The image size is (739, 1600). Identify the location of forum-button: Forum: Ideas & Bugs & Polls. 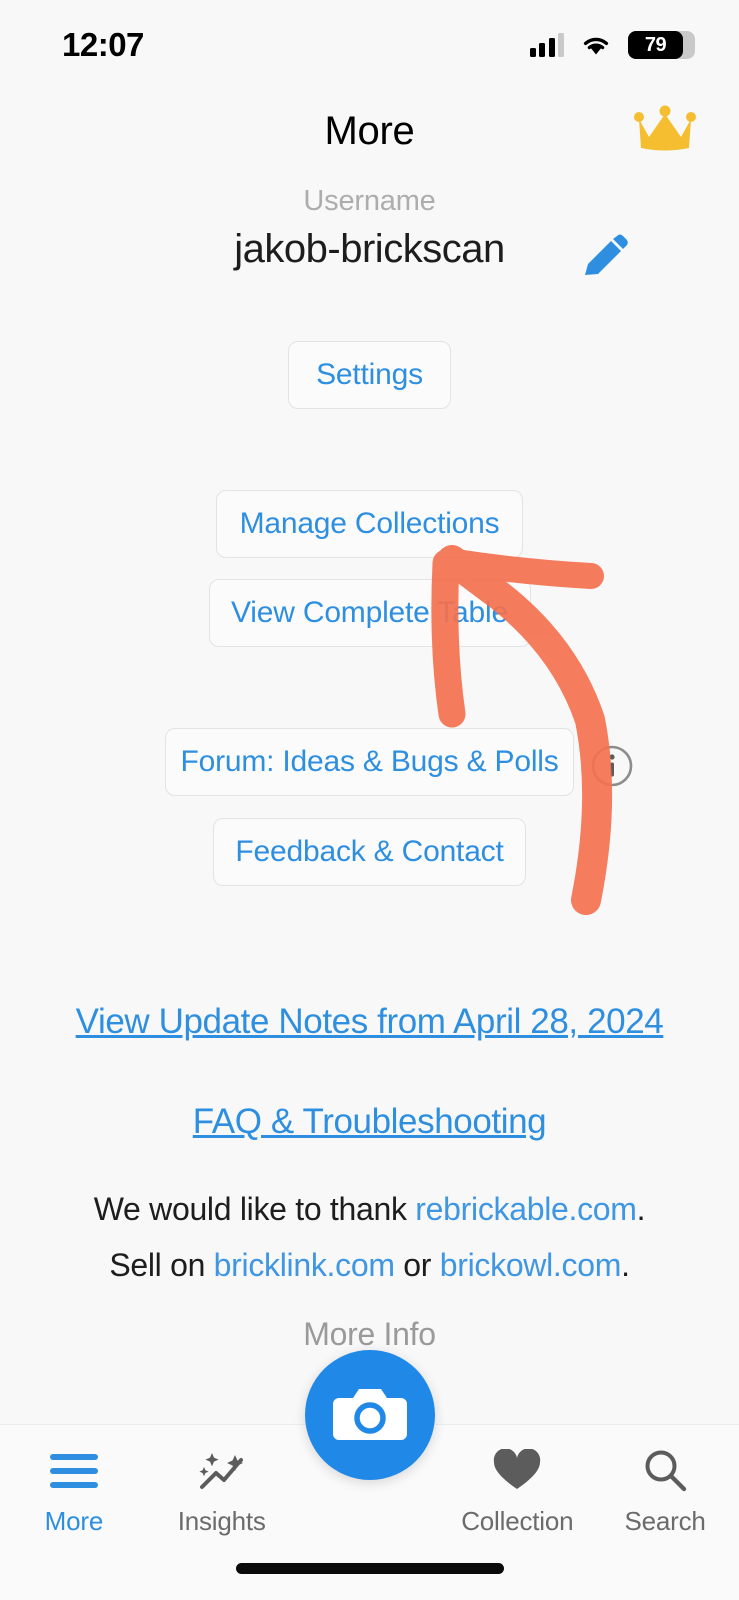
(369, 762).